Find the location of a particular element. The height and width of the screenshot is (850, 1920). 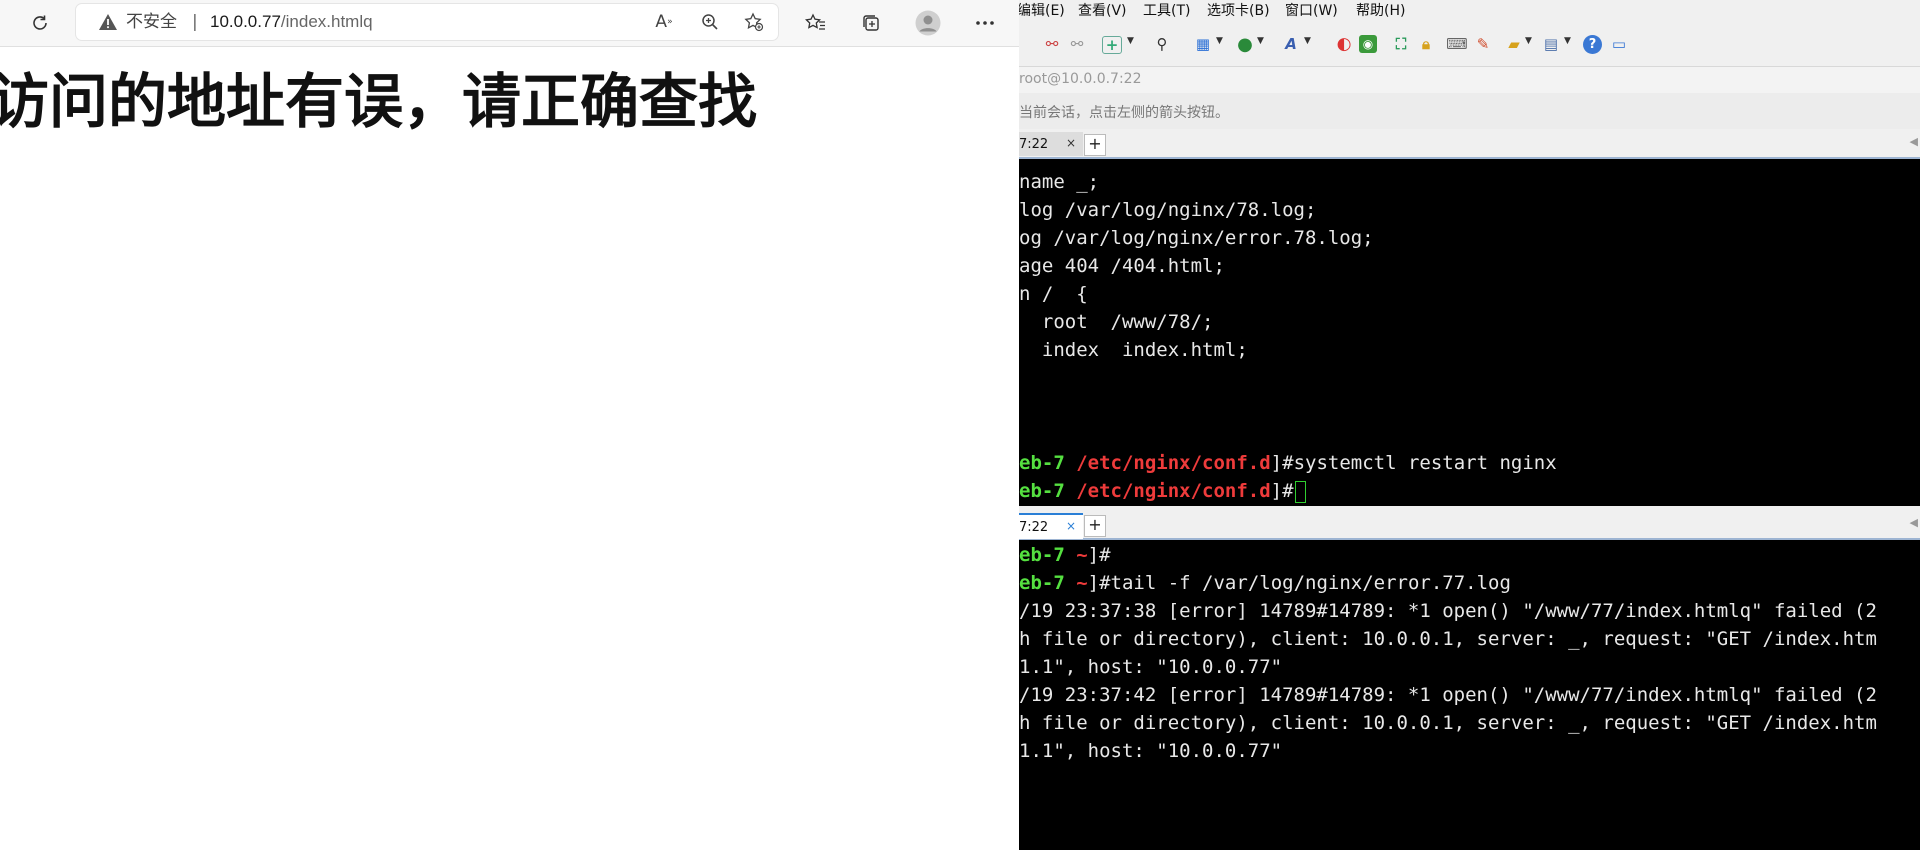

folder-icon: ▰ is located at coordinates (1514, 44).